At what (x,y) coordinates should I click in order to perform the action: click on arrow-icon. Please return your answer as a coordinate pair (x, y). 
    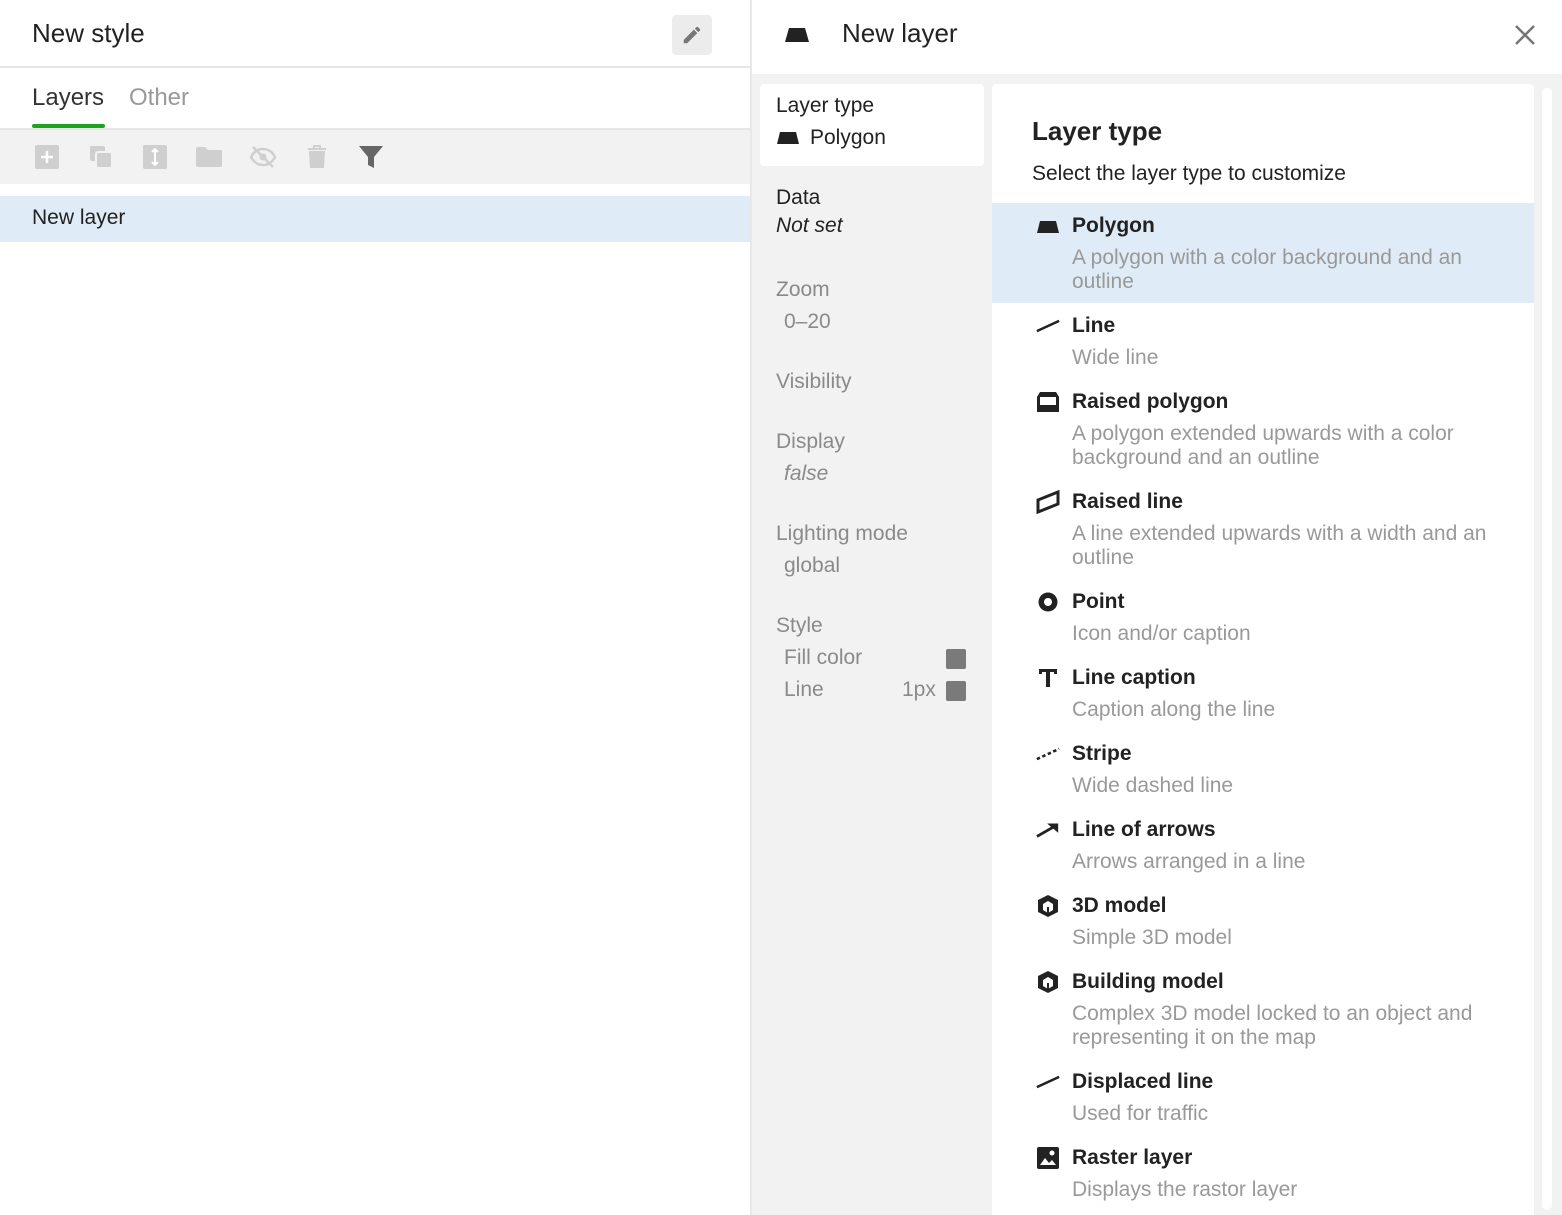
    Looking at the image, I should click on (1048, 830).